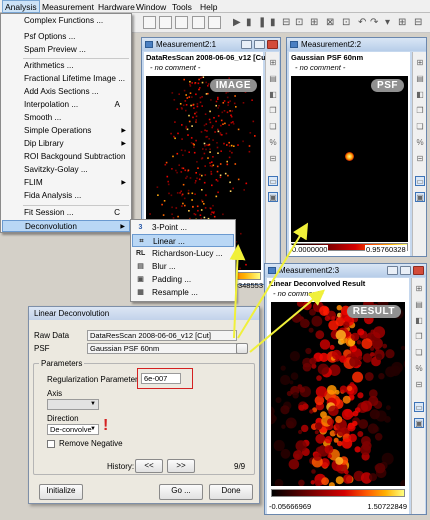  I want to click on arrow-to-image, so click(237, 291).